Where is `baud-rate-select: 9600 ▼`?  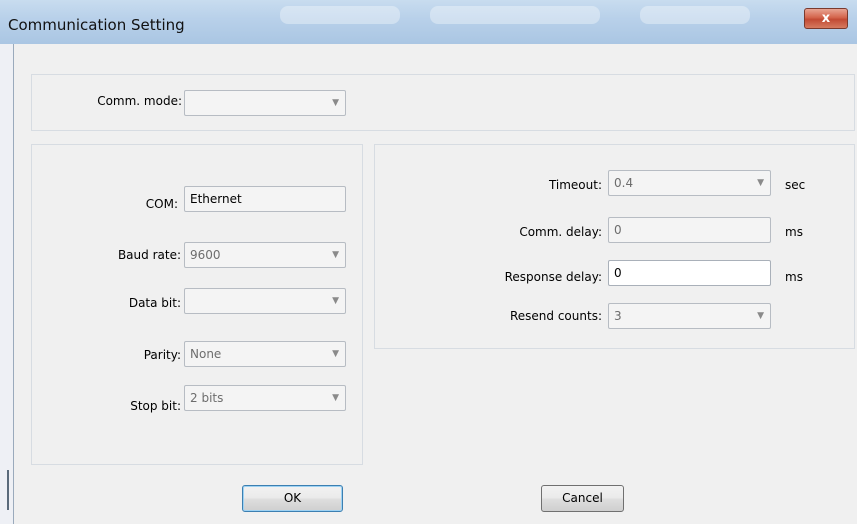
baud-rate-select: 9600 ▼ is located at coordinates (265, 255).